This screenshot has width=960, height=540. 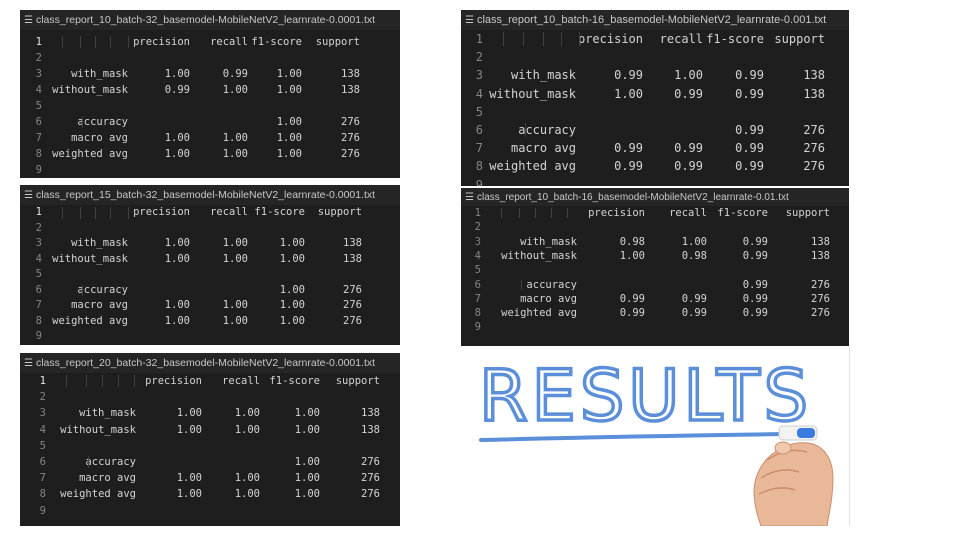 I want to click on code-line: 4 without_mask 1.00 0.98 0.99 138, so click(x=655, y=256).